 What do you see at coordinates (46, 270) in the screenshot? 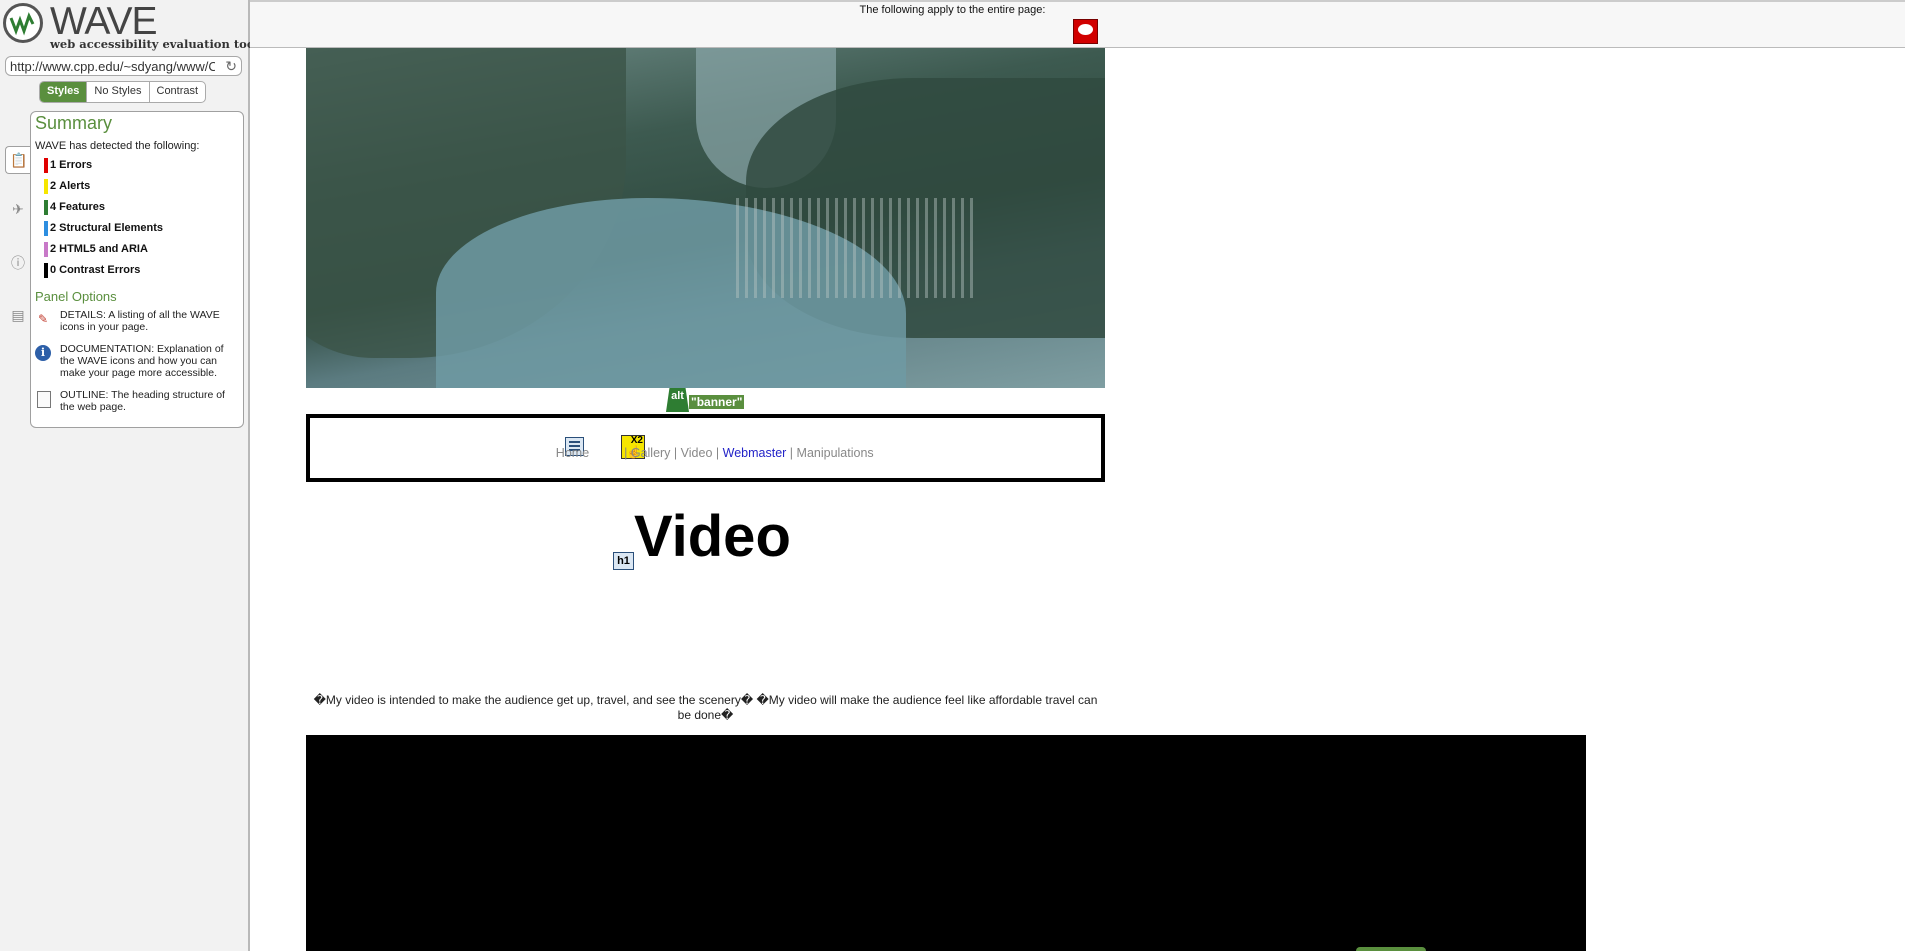
I see `contrast-color-bar` at bounding box center [46, 270].